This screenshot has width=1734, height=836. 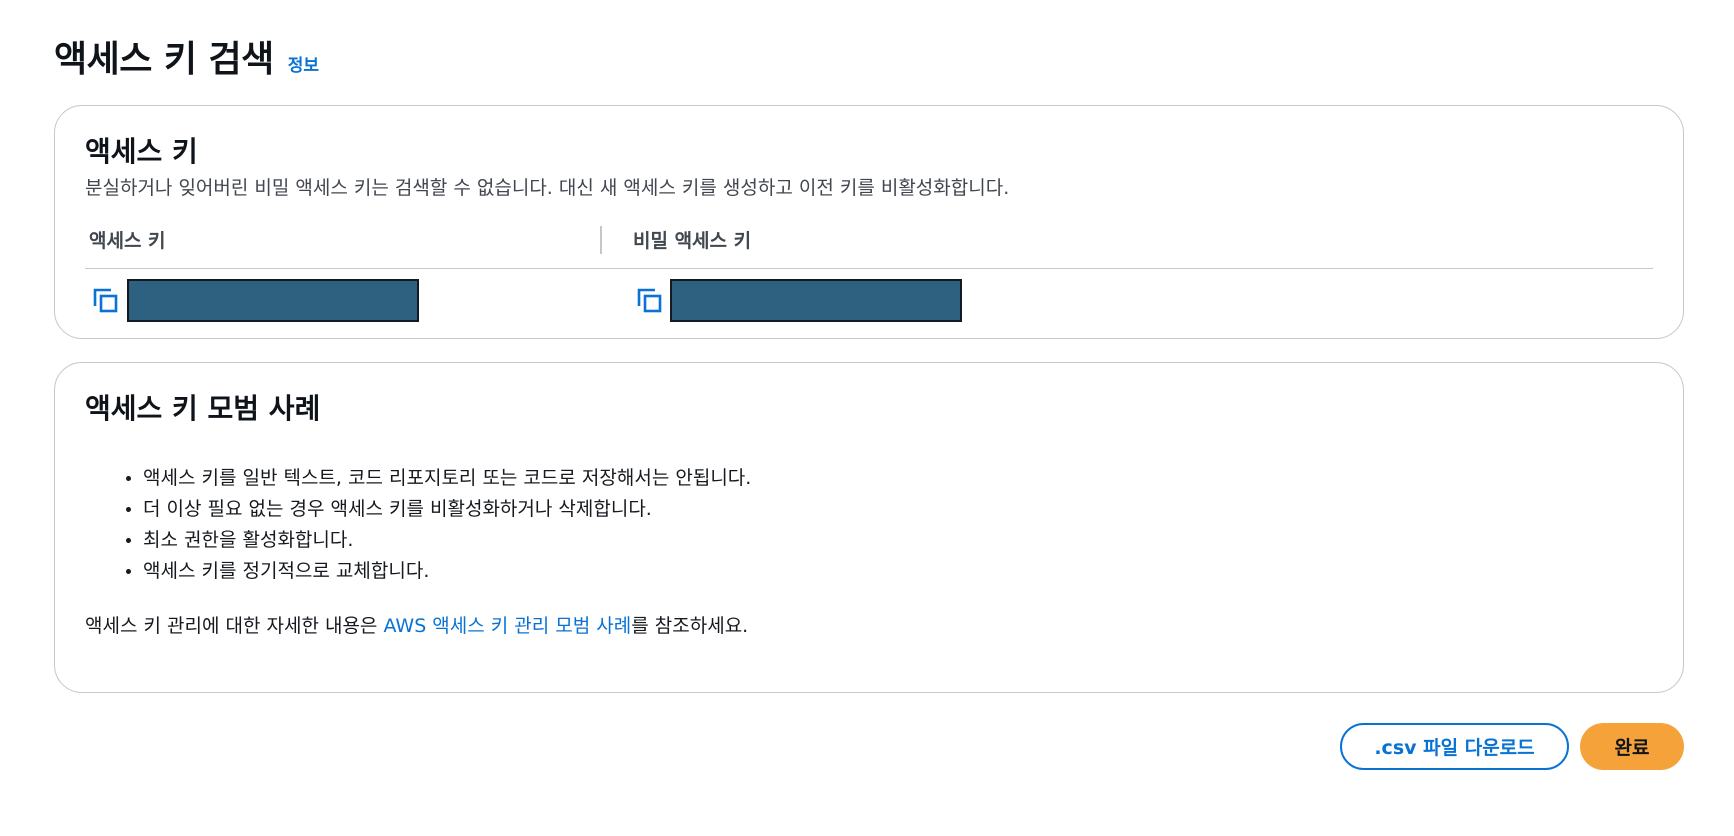 What do you see at coordinates (869, 268) in the screenshot?
I see `table-divider` at bounding box center [869, 268].